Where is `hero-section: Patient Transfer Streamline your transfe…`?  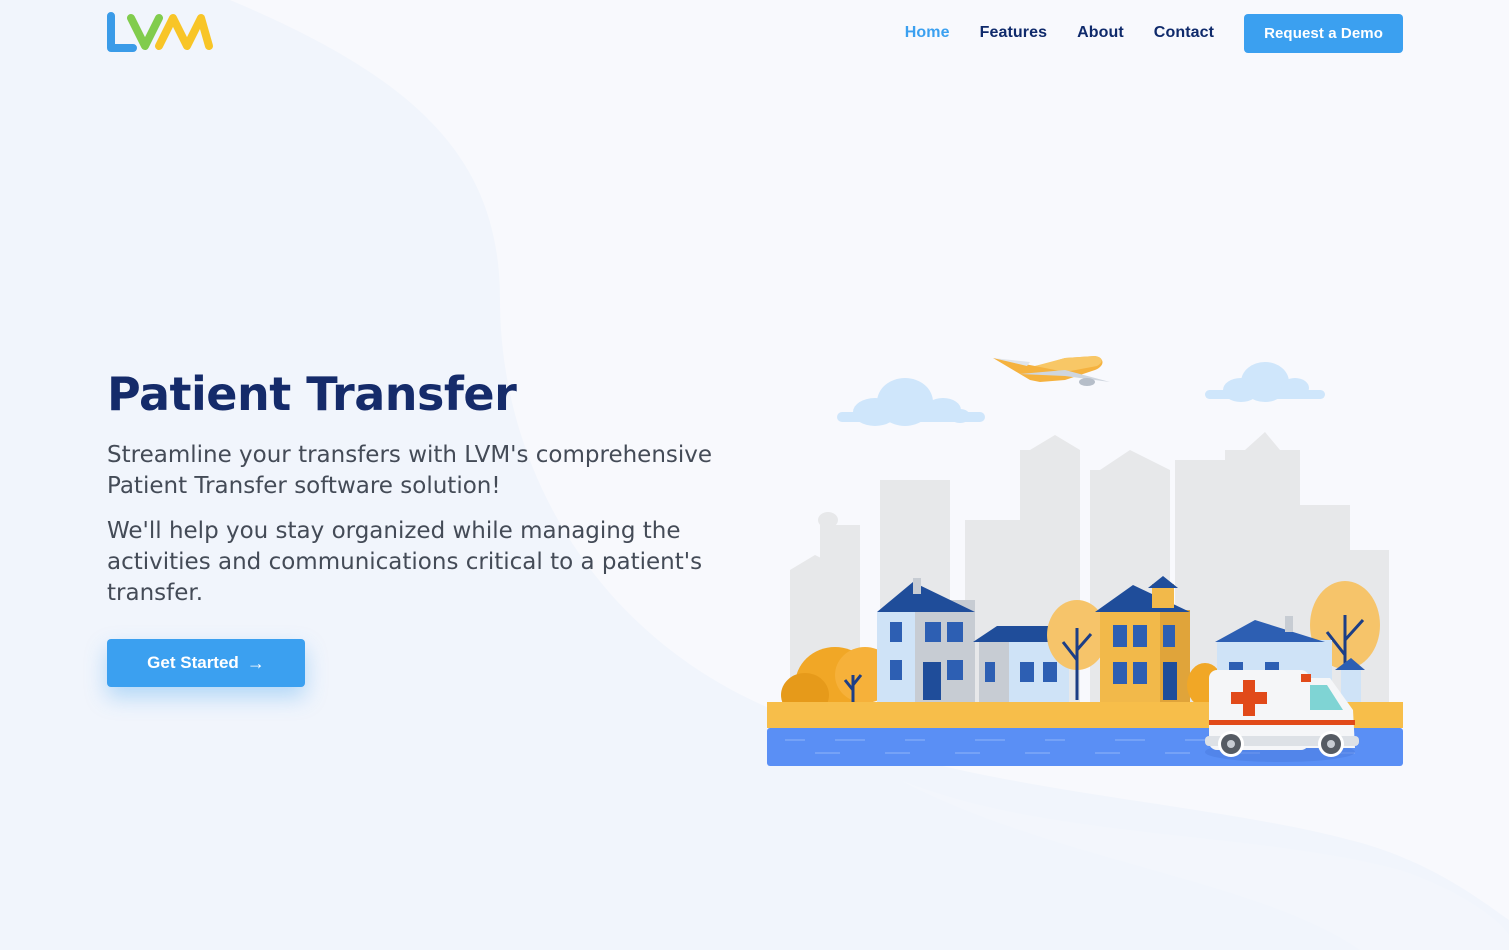 hero-section: Patient Transfer Streamline your transfe… is located at coordinates (427, 526).